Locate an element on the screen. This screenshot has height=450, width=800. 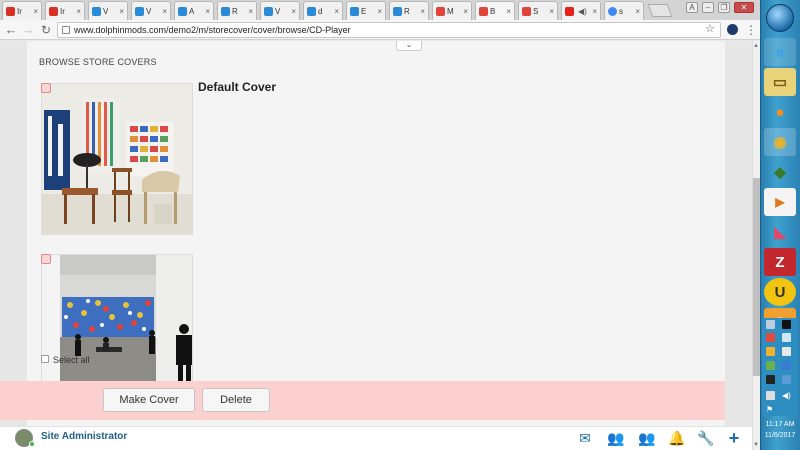
friends-icon: 👥 is located at coordinates (616, 438).